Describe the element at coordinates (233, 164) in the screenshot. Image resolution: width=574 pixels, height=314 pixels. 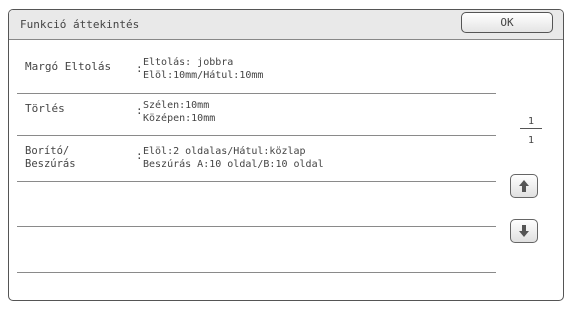
I see `setting-value-line: Beszúrás A:10 oldal/B:10 oldal` at that location.